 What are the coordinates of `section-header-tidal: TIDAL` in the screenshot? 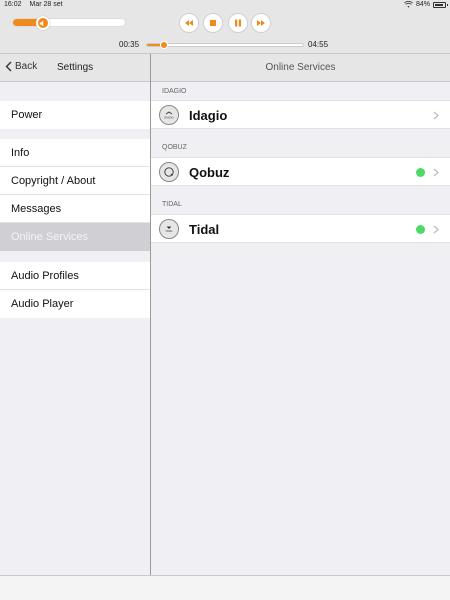 It's located at (172, 204).